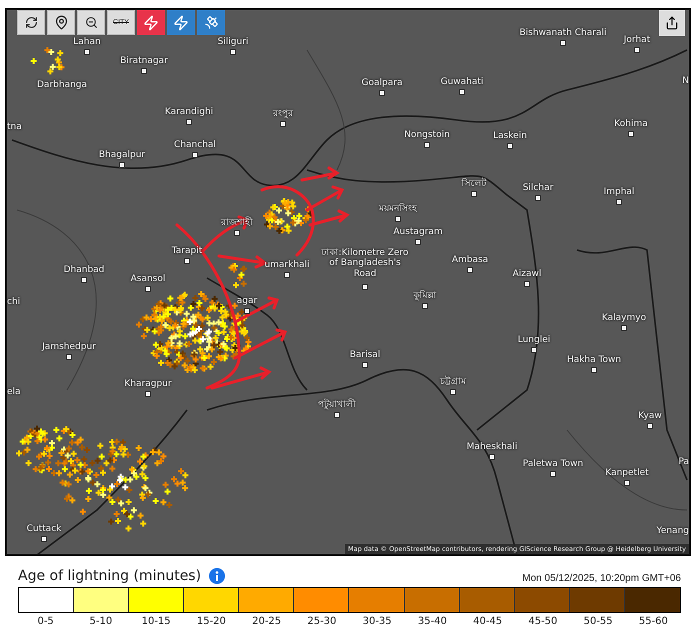  Describe the element at coordinates (84, 270) in the screenshot. I see `place-label: Dhanbad` at that location.